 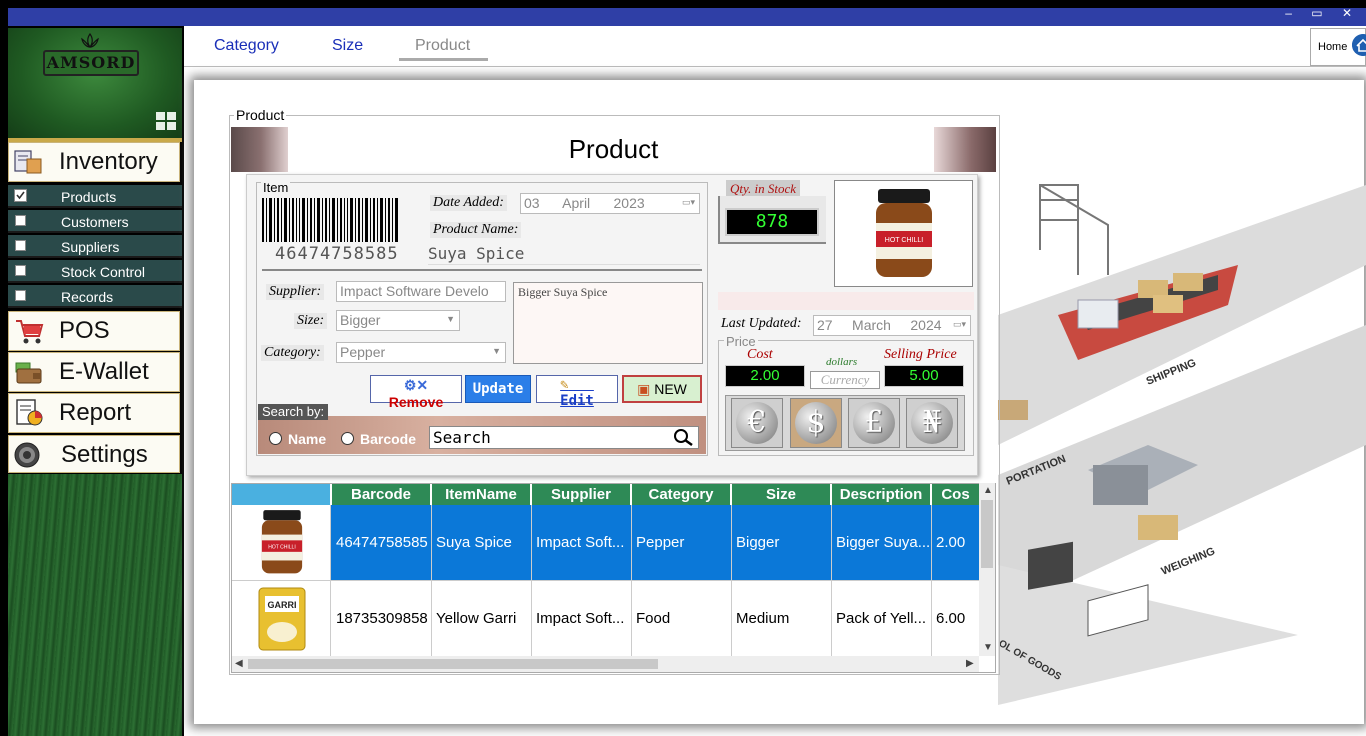 What do you see at coordinates (330, 220) in the screenshot?
I see `barcode-image` at bounding box center [330, 220].